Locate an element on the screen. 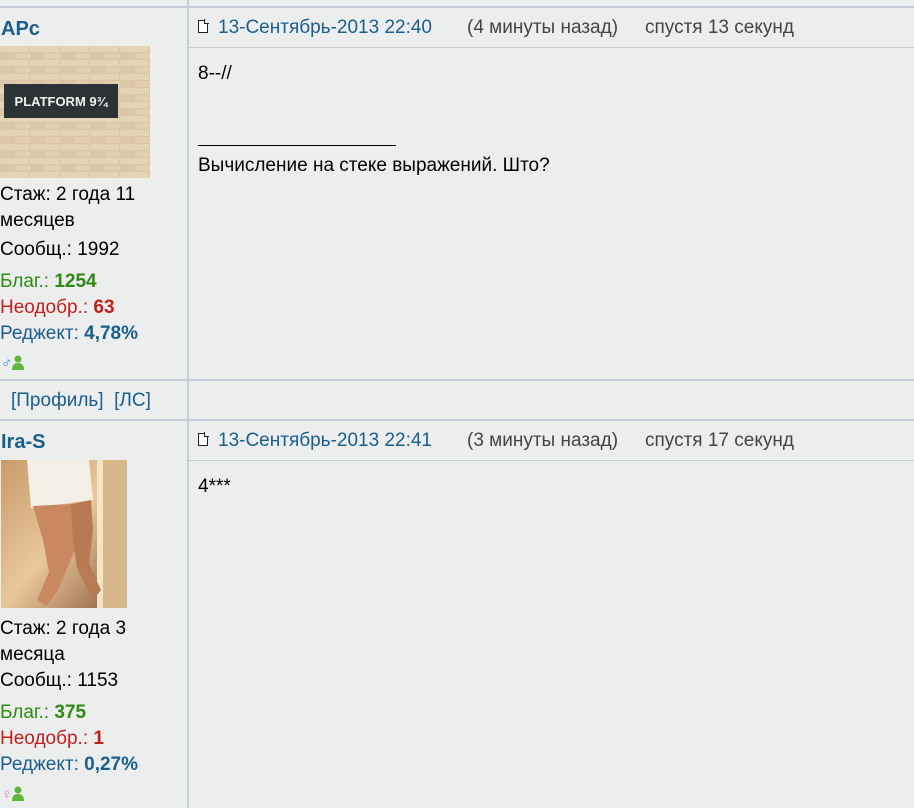  thanks-count: Благ.: 1254 is located at coordinates (48, 282).